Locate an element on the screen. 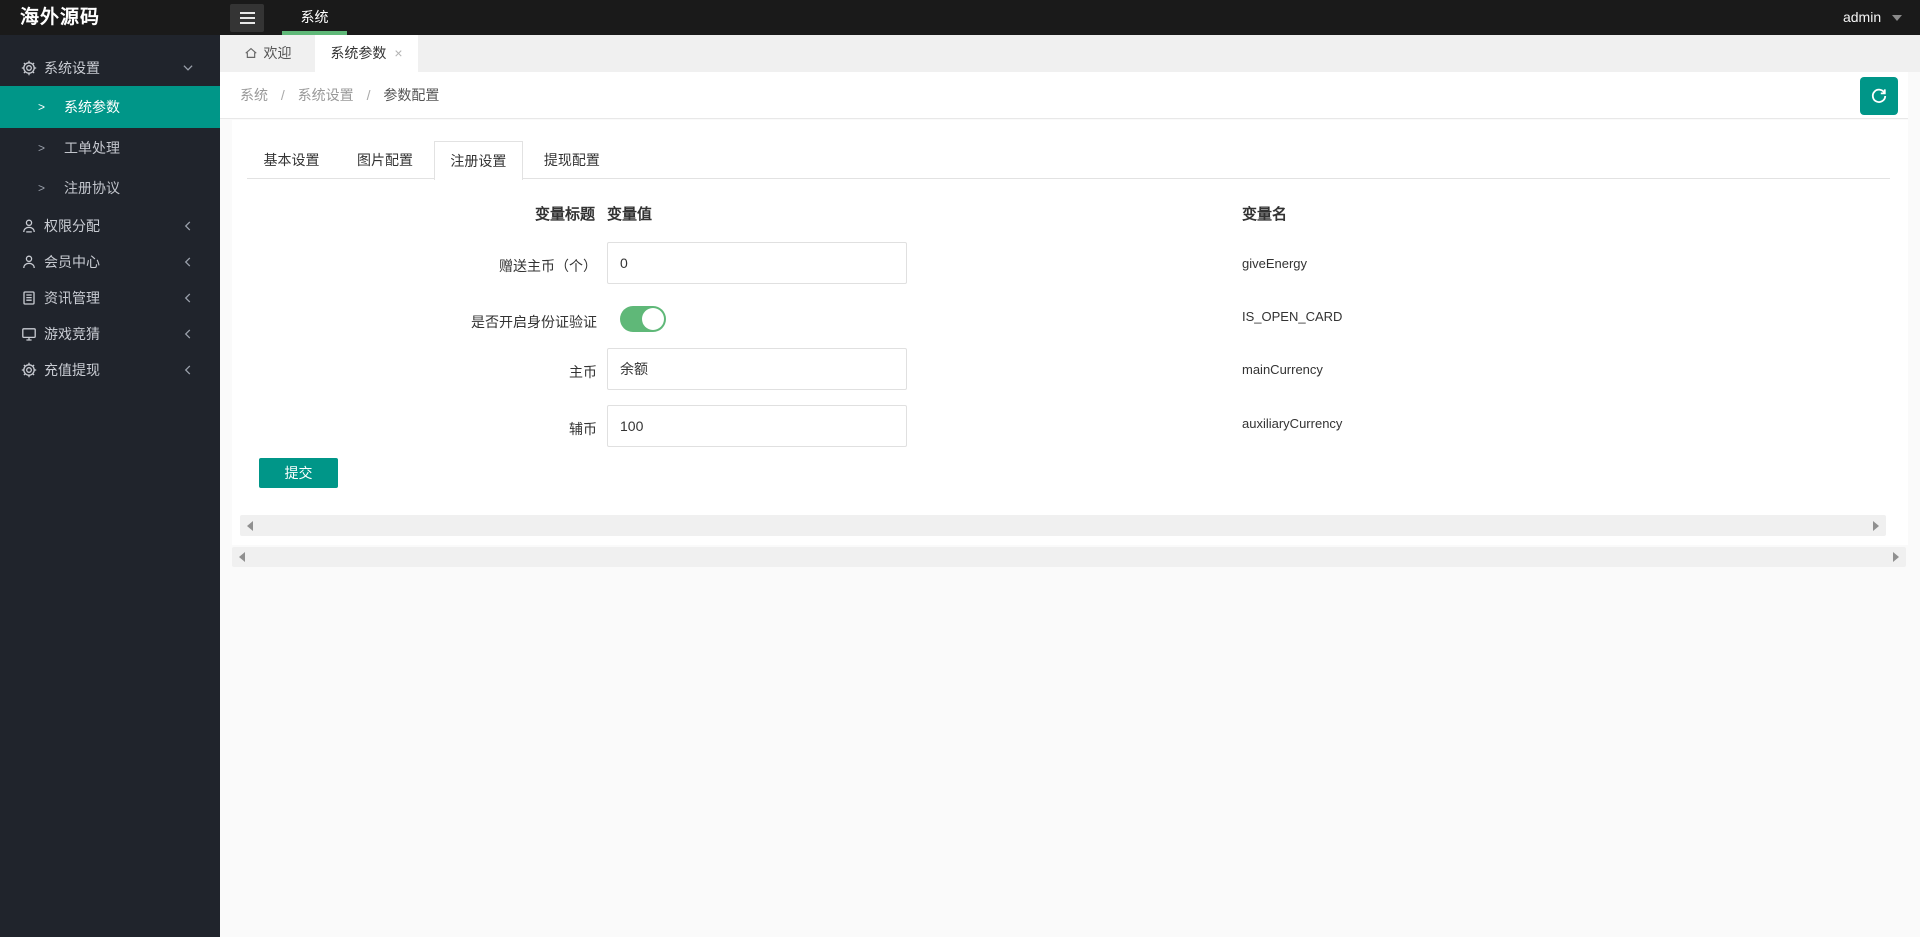 This screenshot has height=937, width=1920. sidebar-group-permissions: 权限分配 is located at coordinates (110, 226).